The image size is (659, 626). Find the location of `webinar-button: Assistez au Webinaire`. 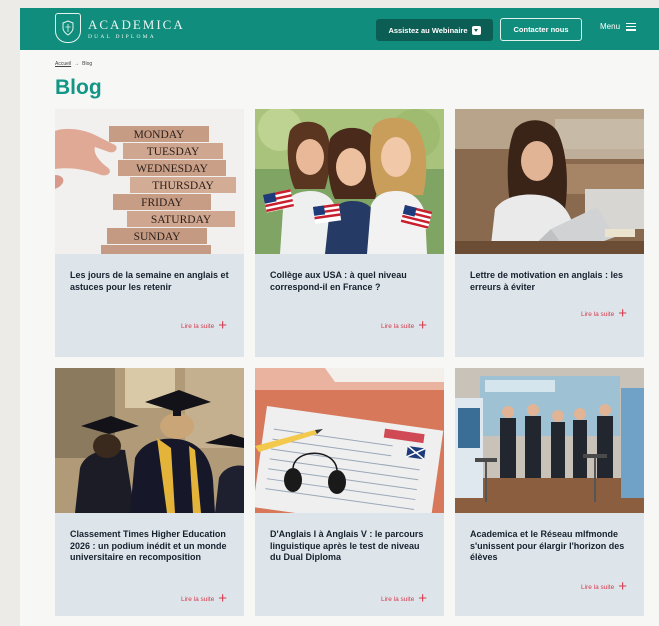

webinar-button: Assistez au Webinaire is located at coordinates (434, 30).